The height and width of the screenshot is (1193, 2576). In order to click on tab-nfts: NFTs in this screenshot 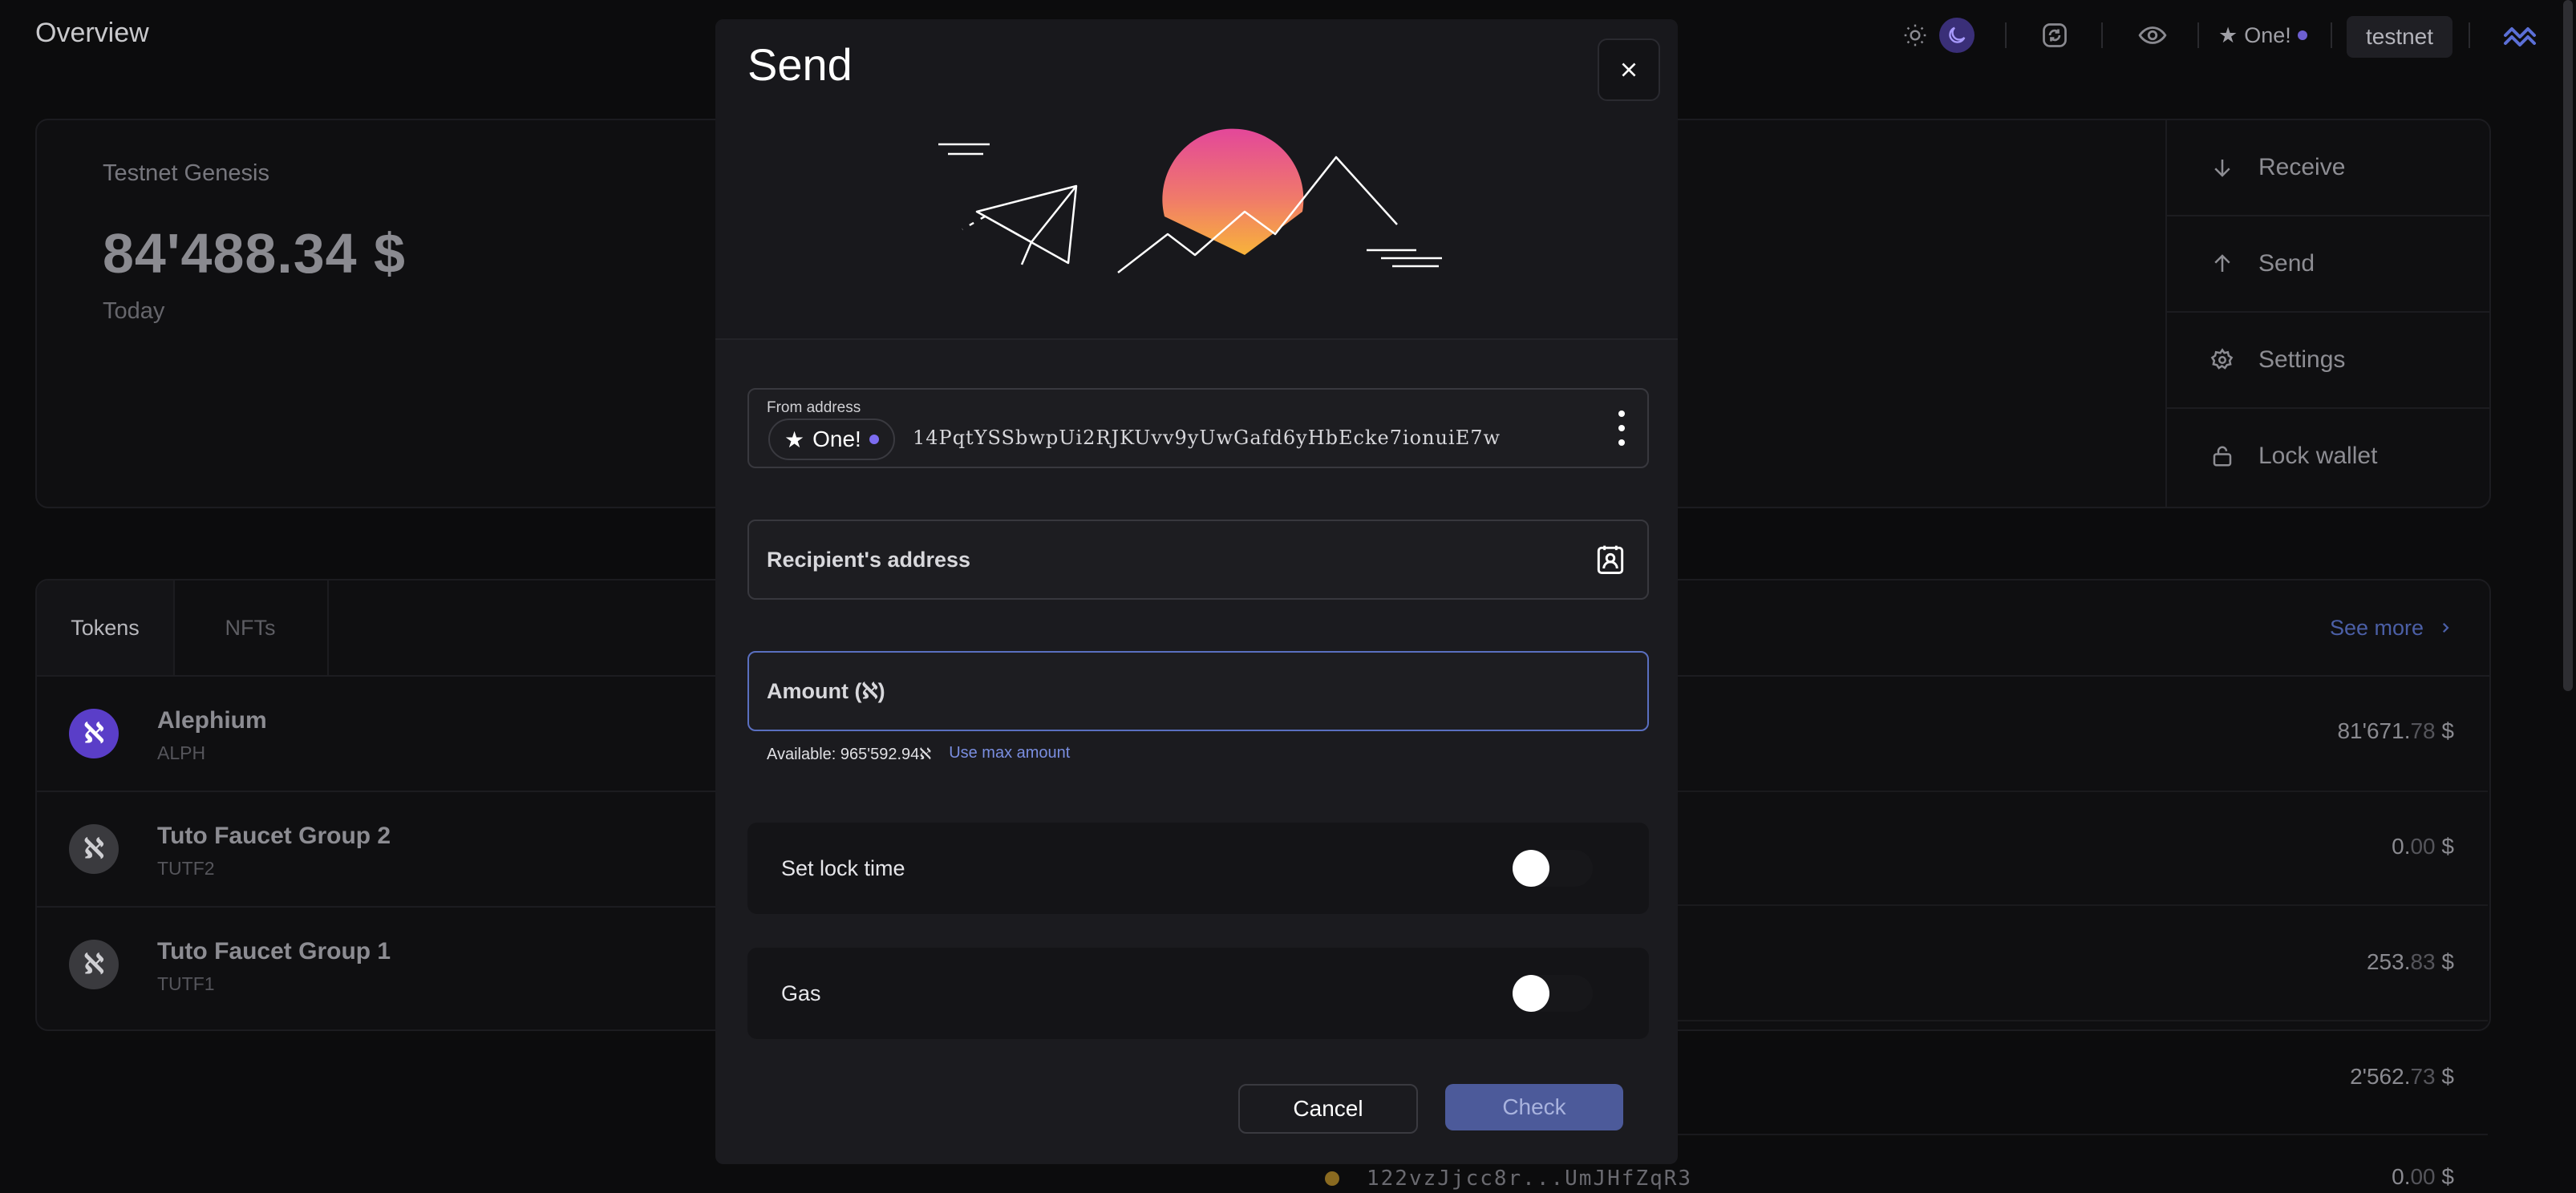, I will do `click(251, 627)`.